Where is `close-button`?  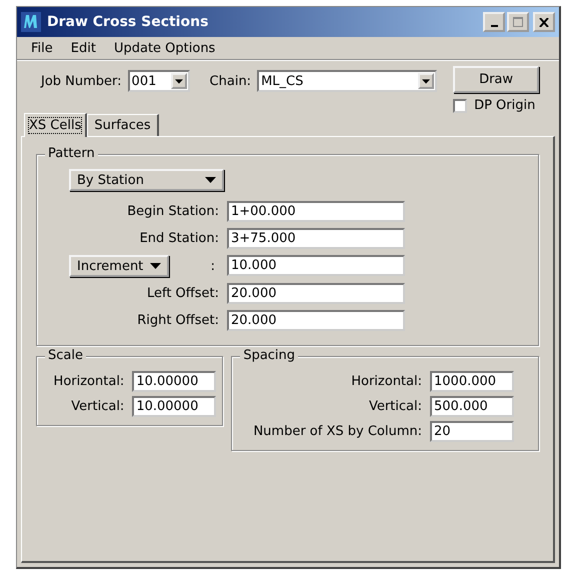 close-button is located at coordinates (544, 22).